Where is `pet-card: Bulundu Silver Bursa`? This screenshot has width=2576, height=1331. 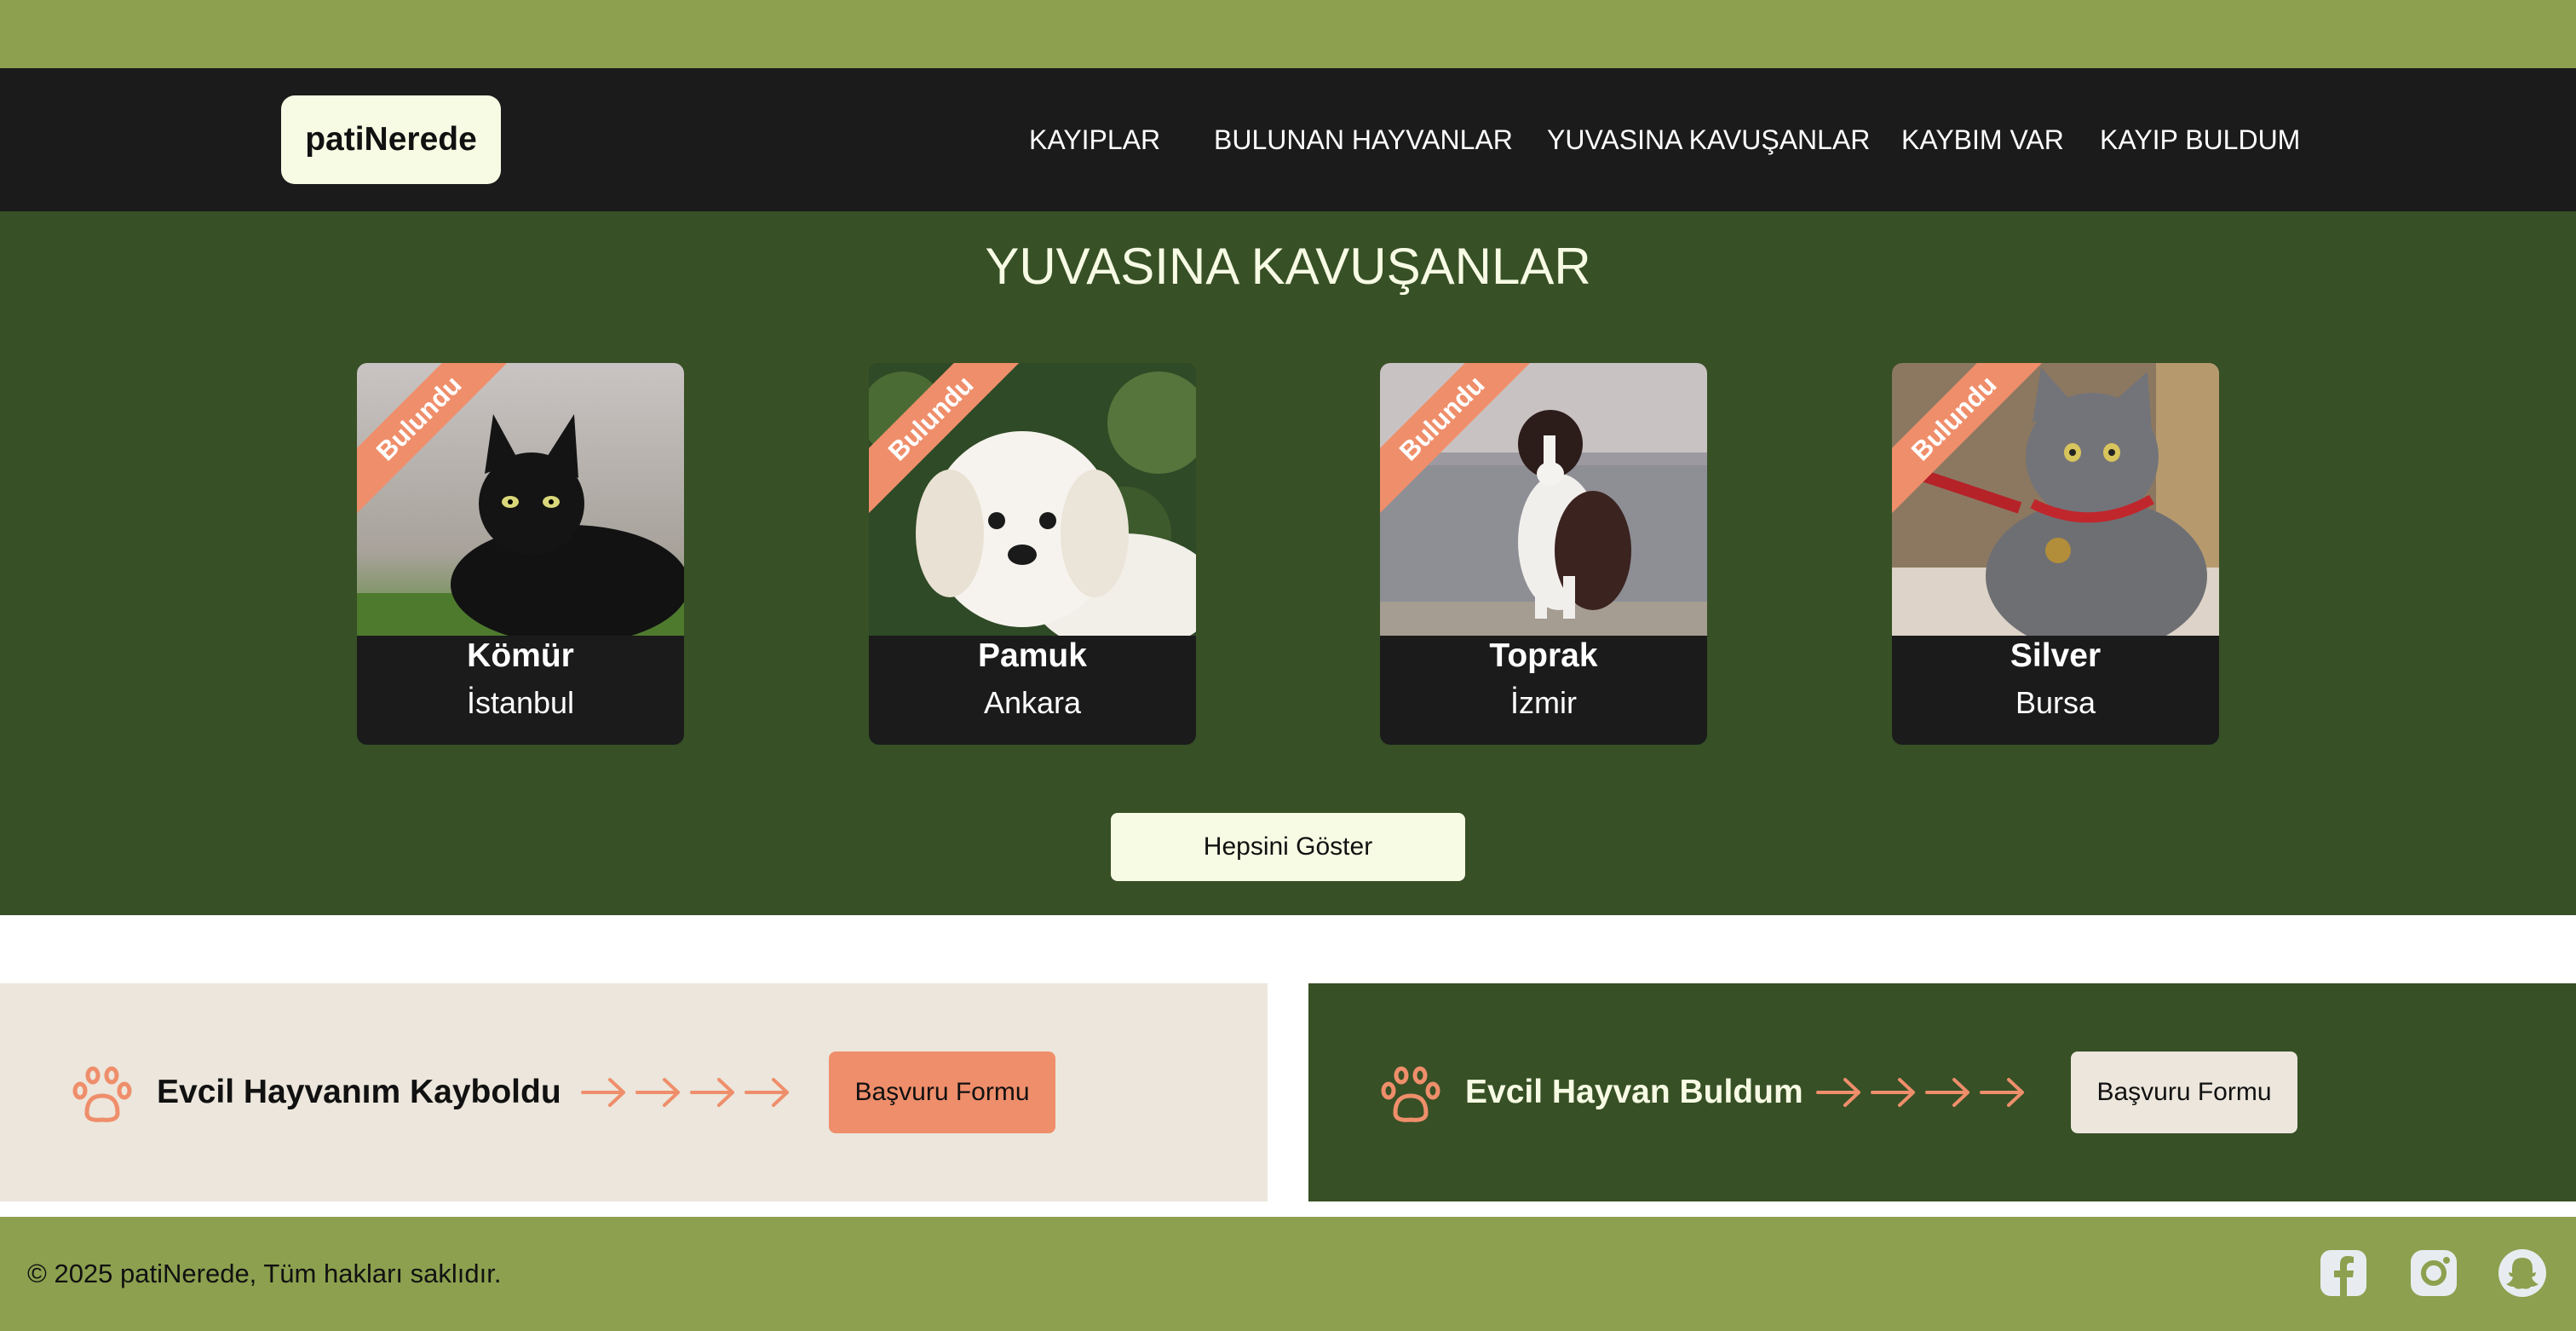
pet-card: Bulundu Silver Bursa is located at coordinates (2056, 554).